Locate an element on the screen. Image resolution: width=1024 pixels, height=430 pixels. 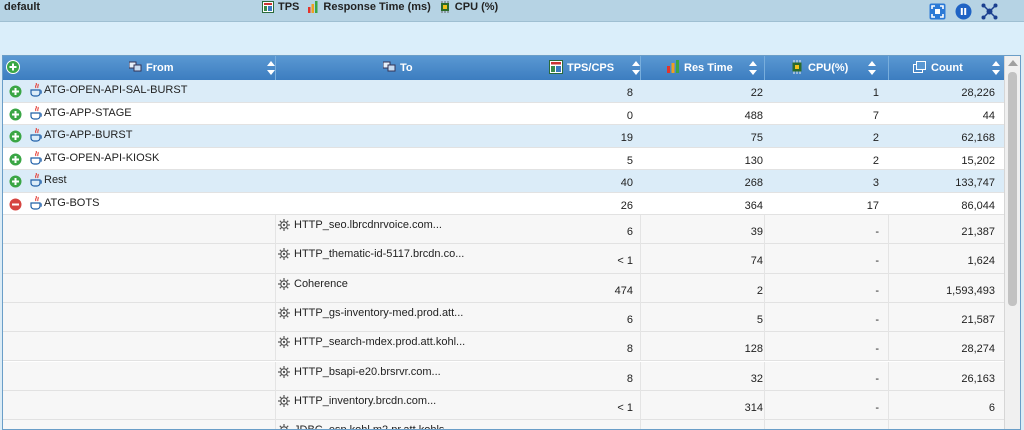
top-bar: default TPS Response Time (ms) CPU (%) is located at coordinates (512, 11).